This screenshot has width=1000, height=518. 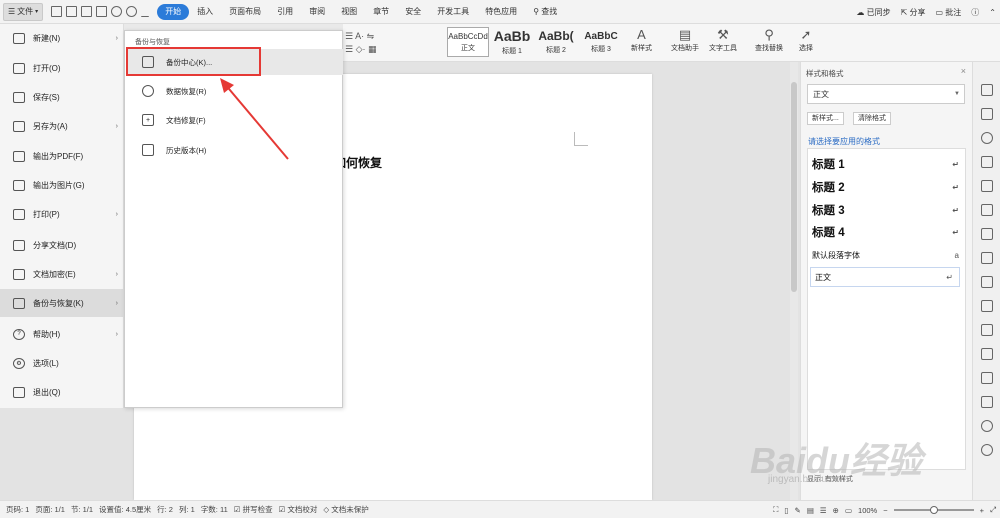 What do you see at coordinates (848, 510) in the screenshot?
I see `focus-view-icon: ▭` at bounding box center [848, 510].